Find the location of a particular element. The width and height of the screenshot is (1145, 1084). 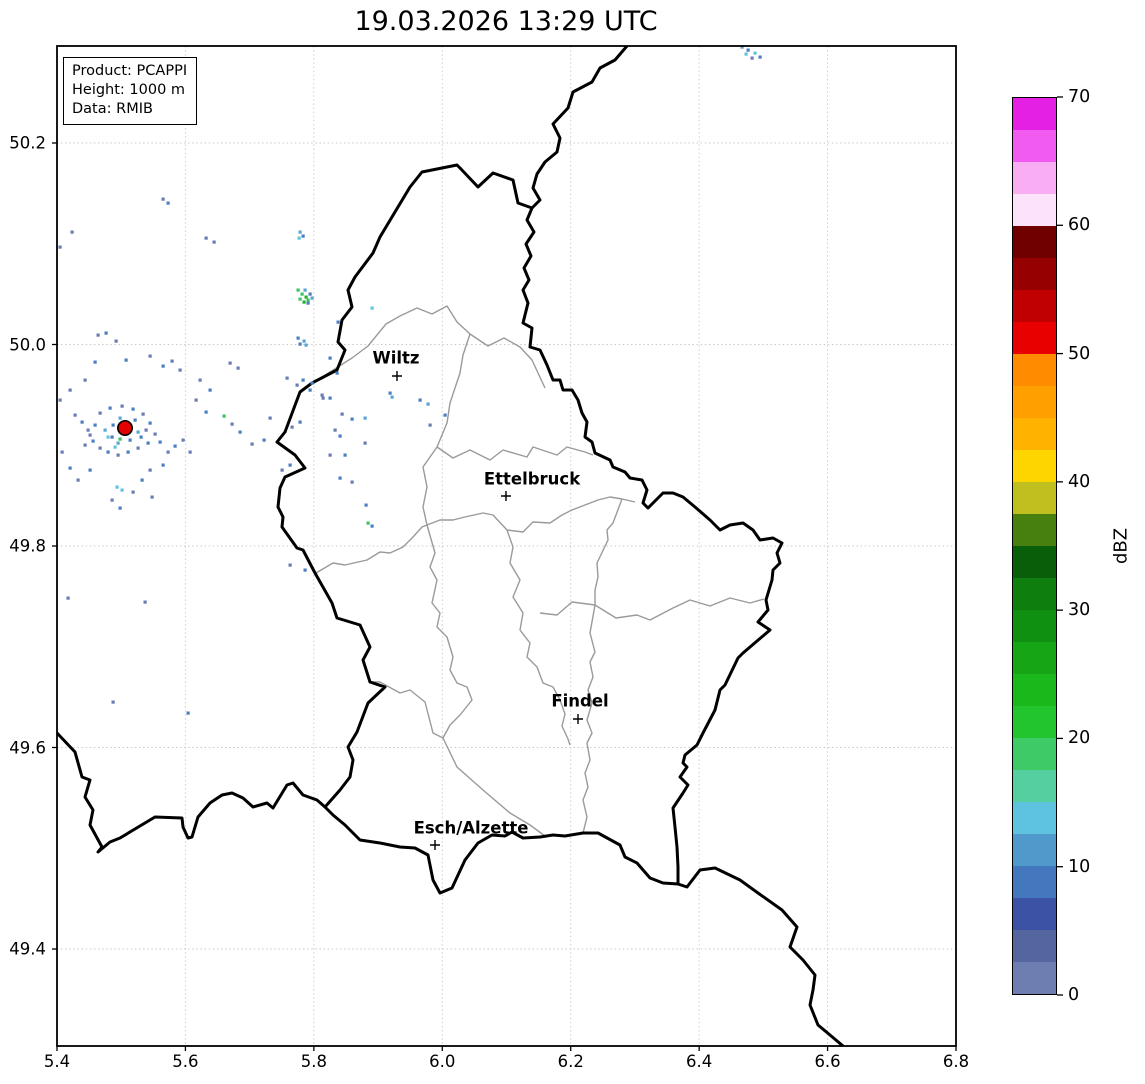

info-height: Height: 1000 m is located at coordinates (129, 90).